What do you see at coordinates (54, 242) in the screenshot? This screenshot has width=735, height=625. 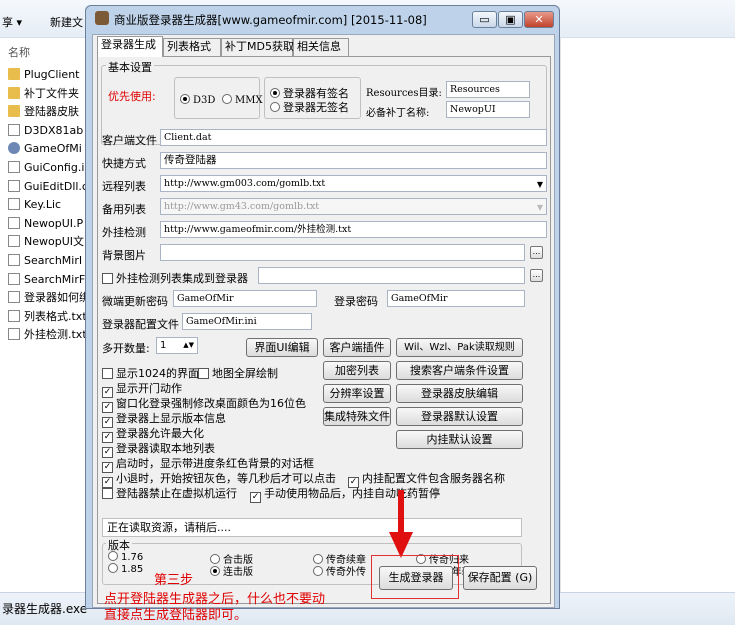 I see `file-name: NewopUI文` at bounding box center [54, 242].